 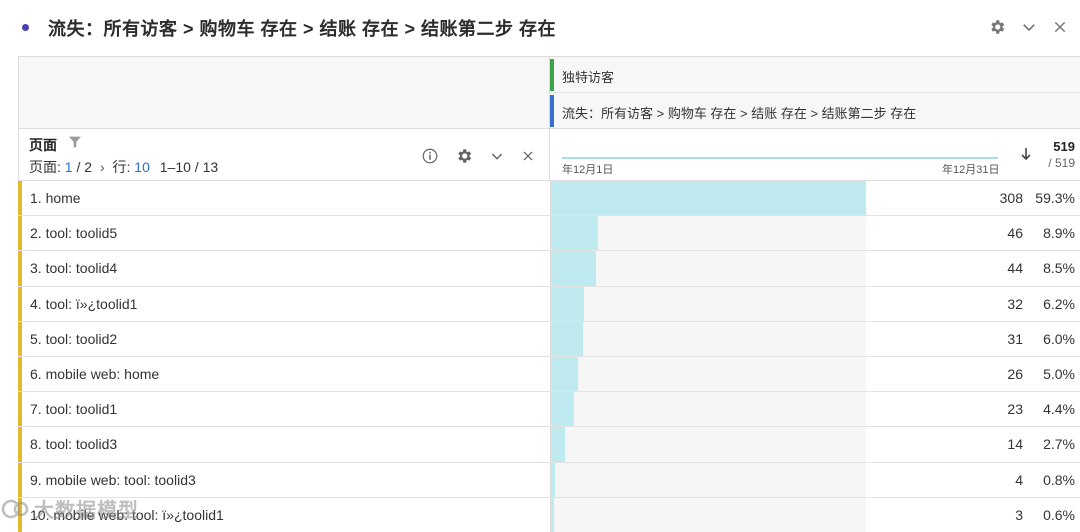 I want to click on row-label: 2. tool: toolid5, so click(x=73, y=233).